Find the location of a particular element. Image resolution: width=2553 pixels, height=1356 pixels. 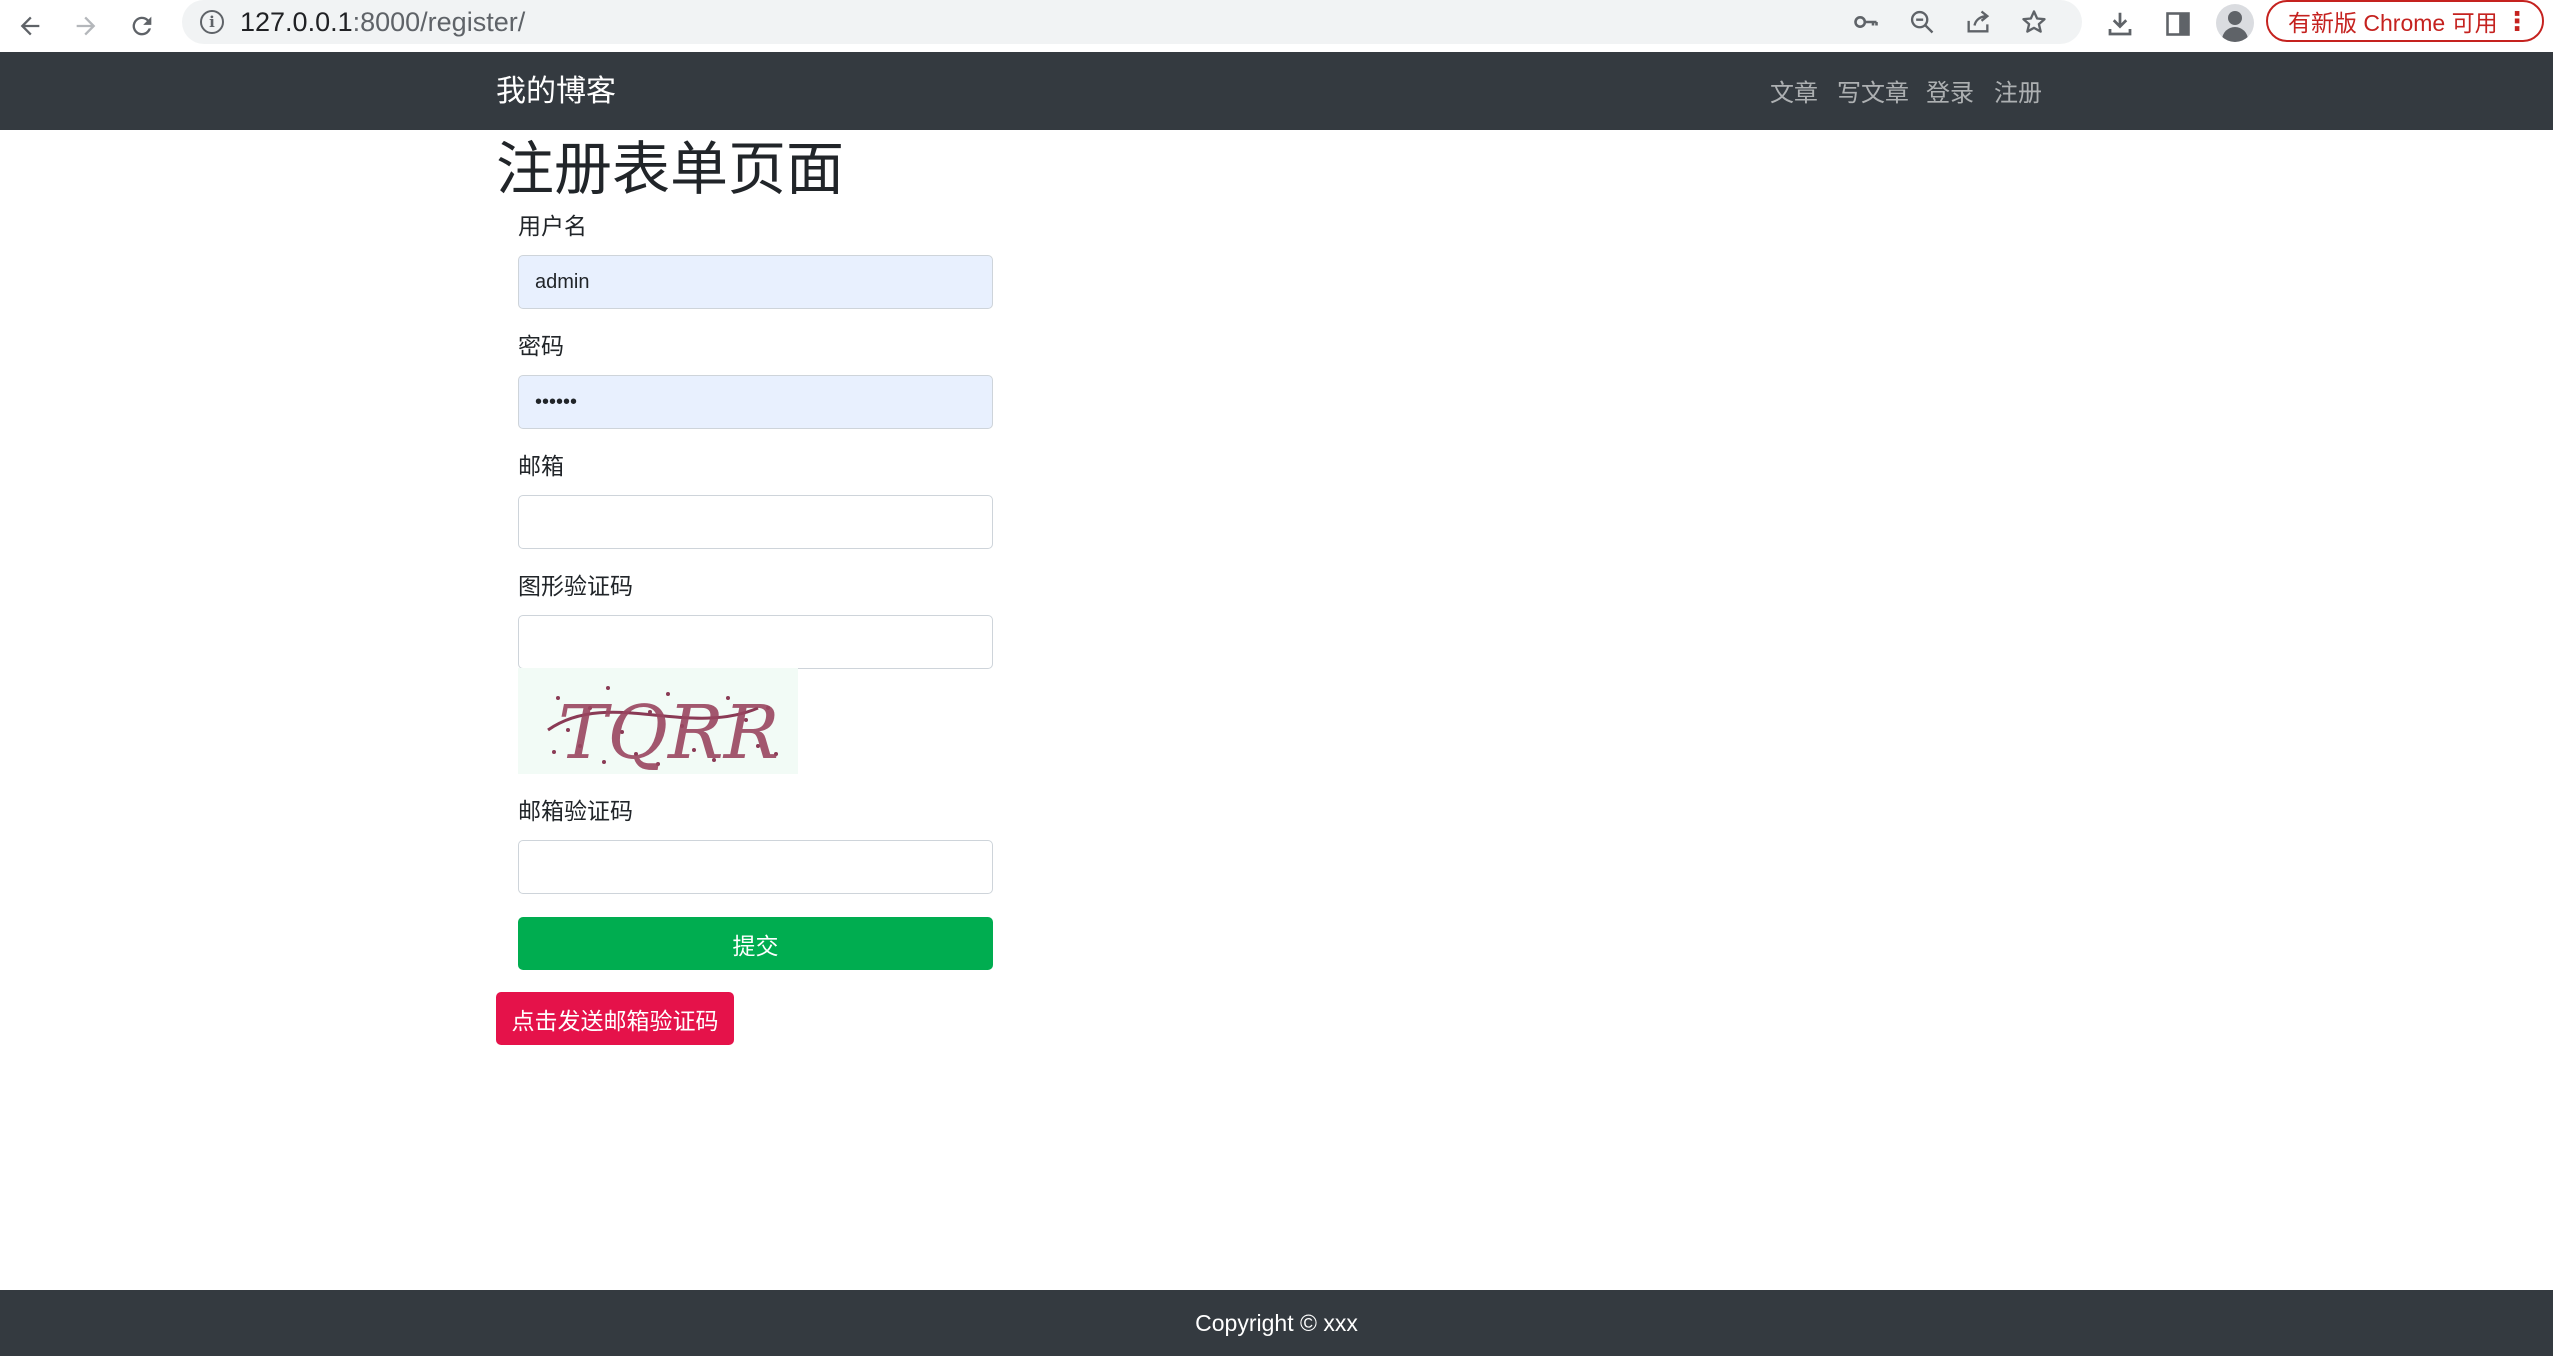

copyright-text: Copyright © xxx is located at coordinates (1276, 1323).